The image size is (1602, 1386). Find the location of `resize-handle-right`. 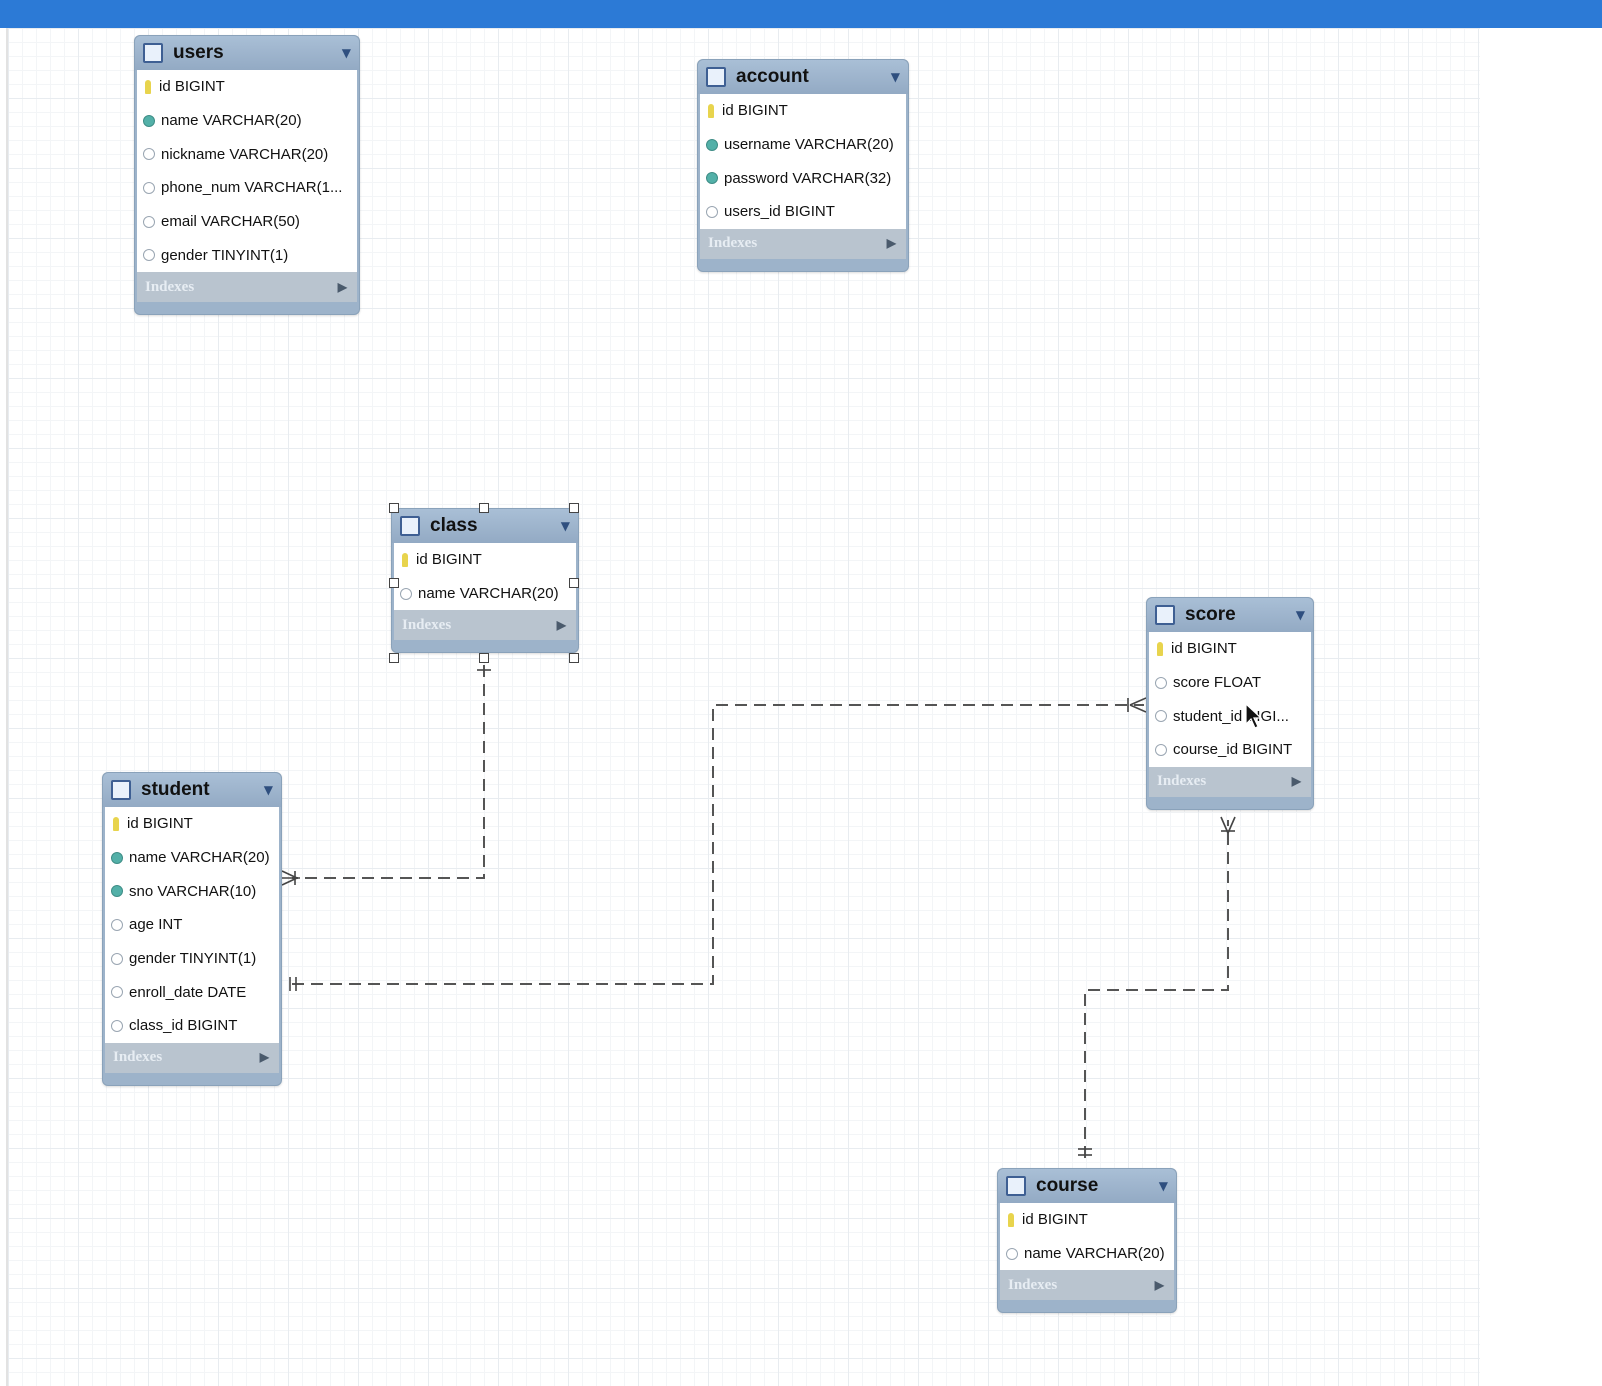

resize-handle-right is located at coordinates (574, 583).